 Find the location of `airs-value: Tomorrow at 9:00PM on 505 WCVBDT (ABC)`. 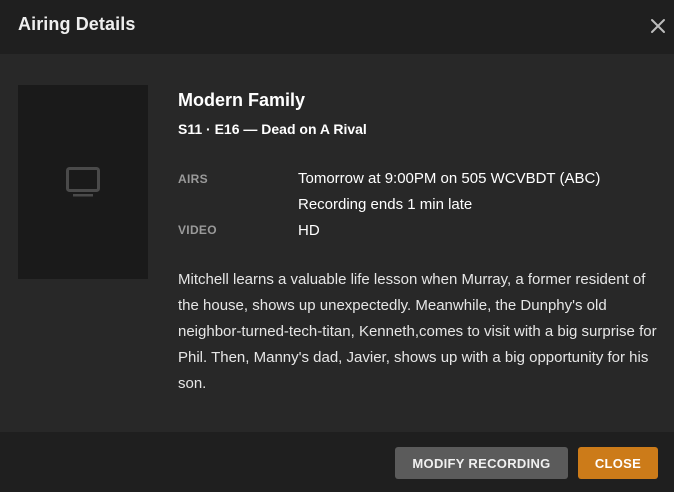

airs-value: Tomorrow at 9:00PM on 505 WCVBDT (ABC) is located at coordinates (449, 178).